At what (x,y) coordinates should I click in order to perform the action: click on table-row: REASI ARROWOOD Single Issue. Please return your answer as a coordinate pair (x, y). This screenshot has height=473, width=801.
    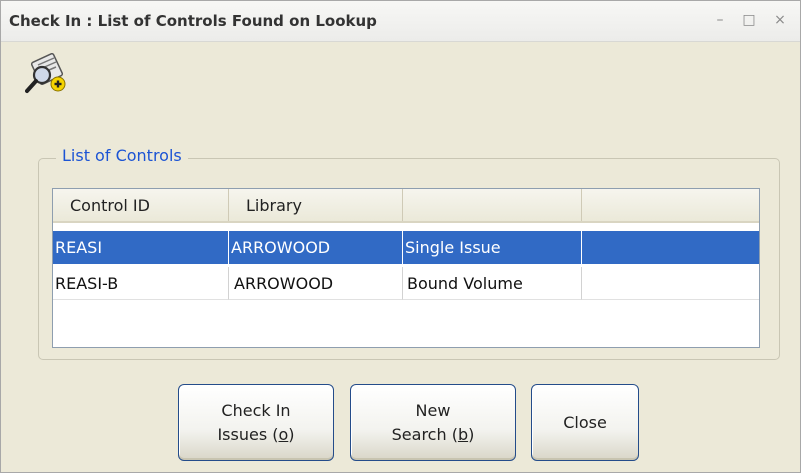
    Looking at the image, I should click on (406, 247).